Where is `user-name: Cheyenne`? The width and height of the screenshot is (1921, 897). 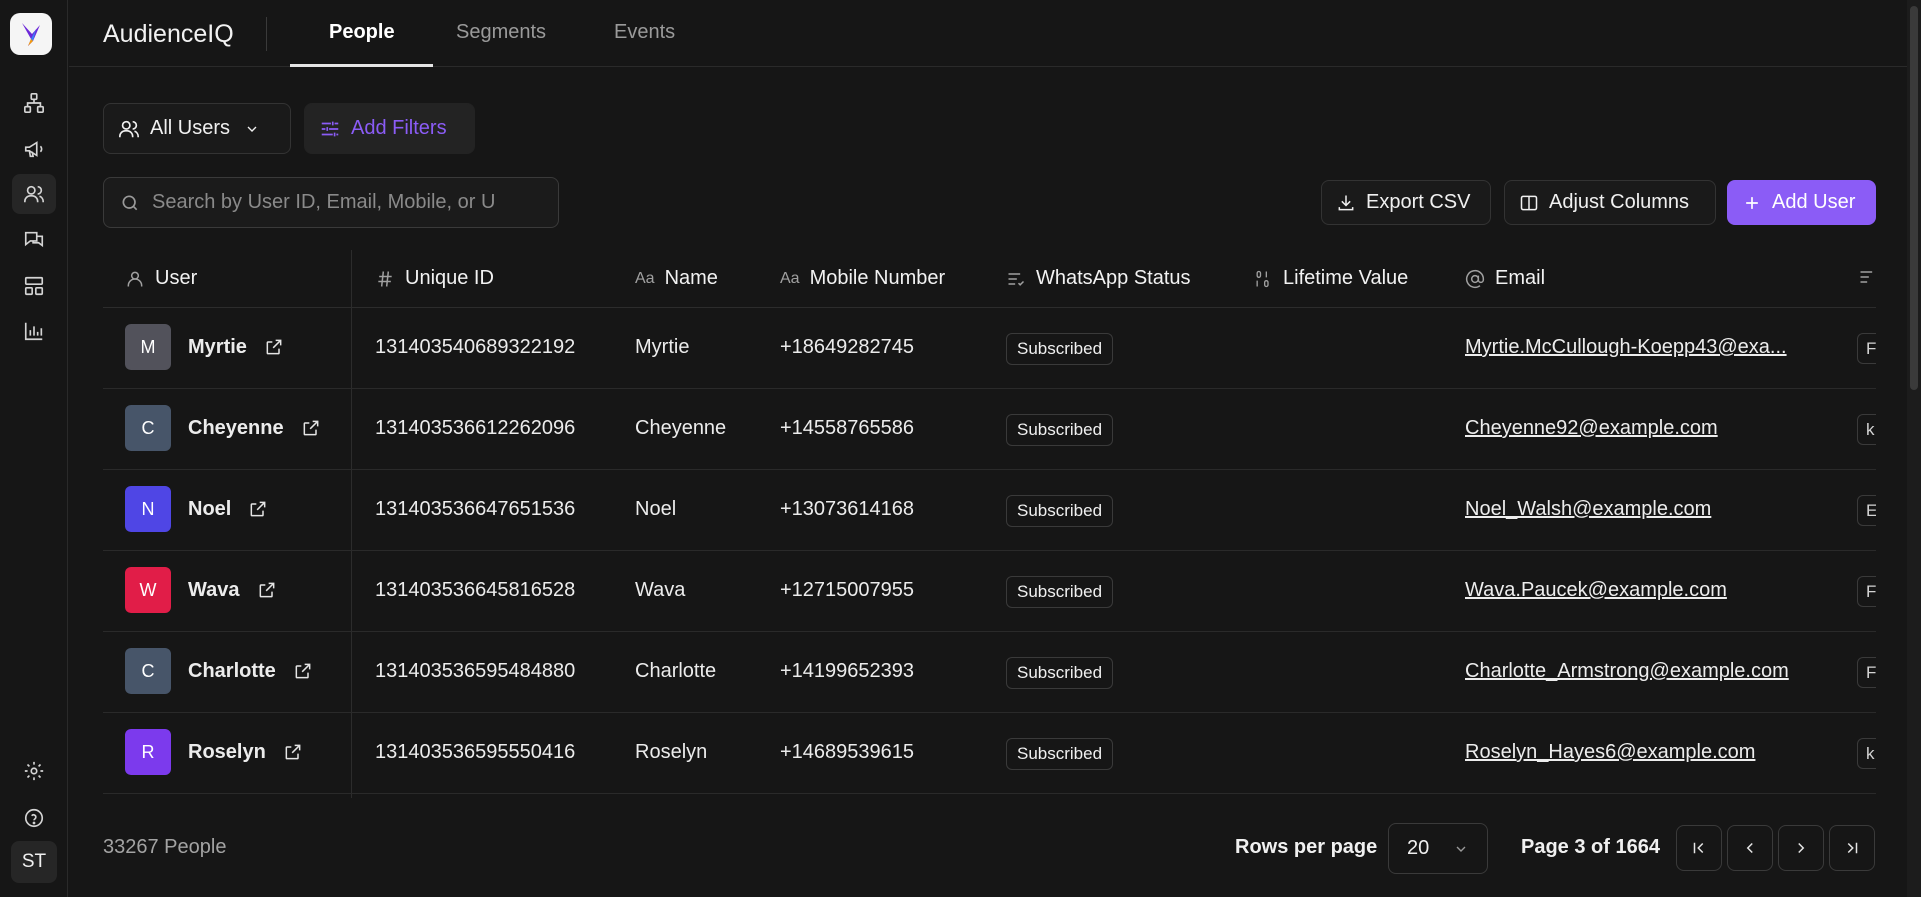
user-name: Cheyenne is located at coordinates (236, 428).